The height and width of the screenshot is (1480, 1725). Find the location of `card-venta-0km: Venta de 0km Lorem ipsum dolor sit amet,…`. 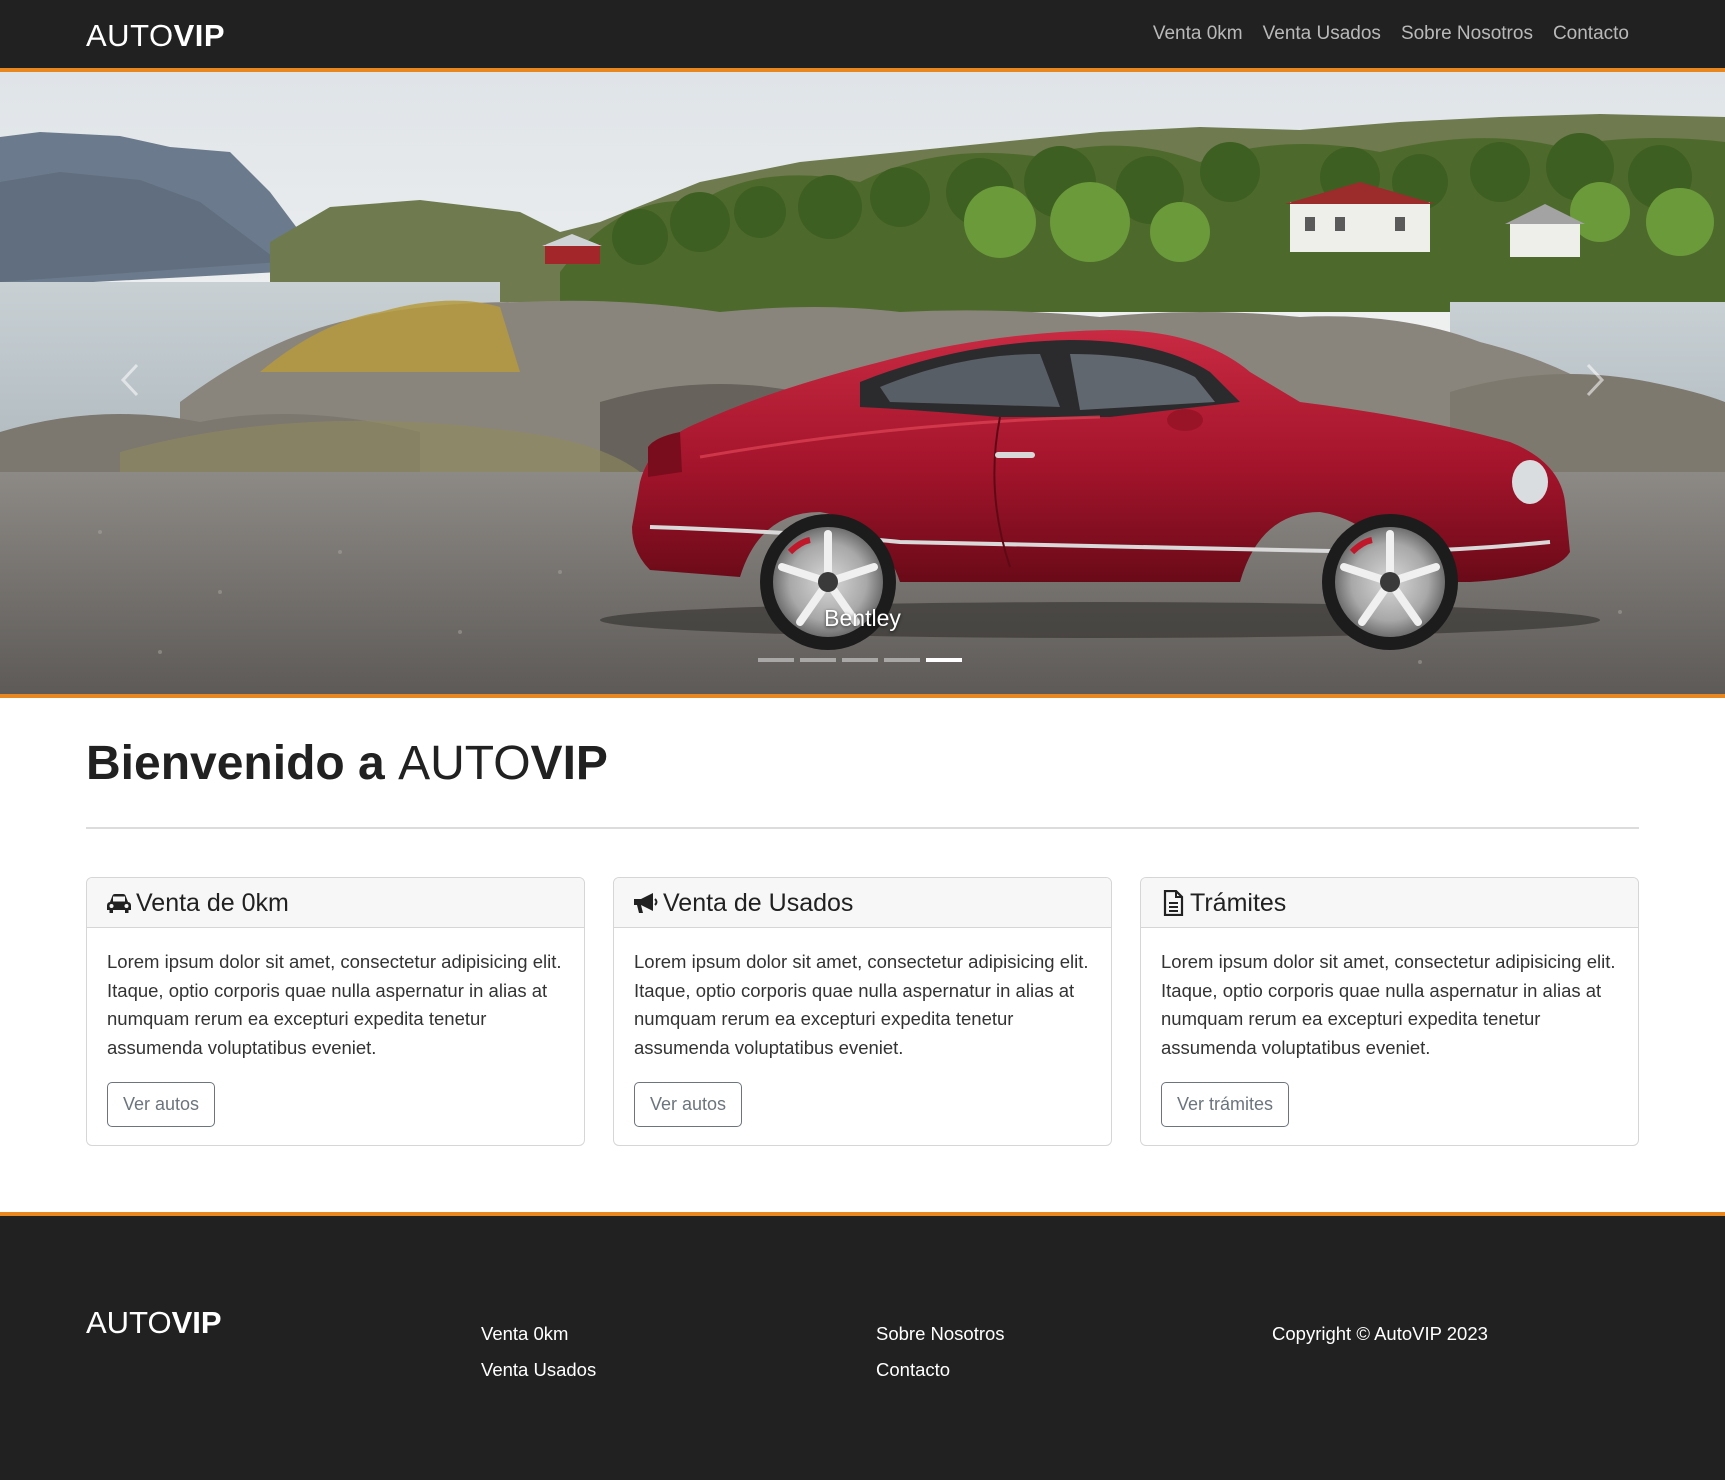

card-venta-0km: Venta de 0km Lorem ipsum dolor sit amet,… is located at coordinates (335, 1011).